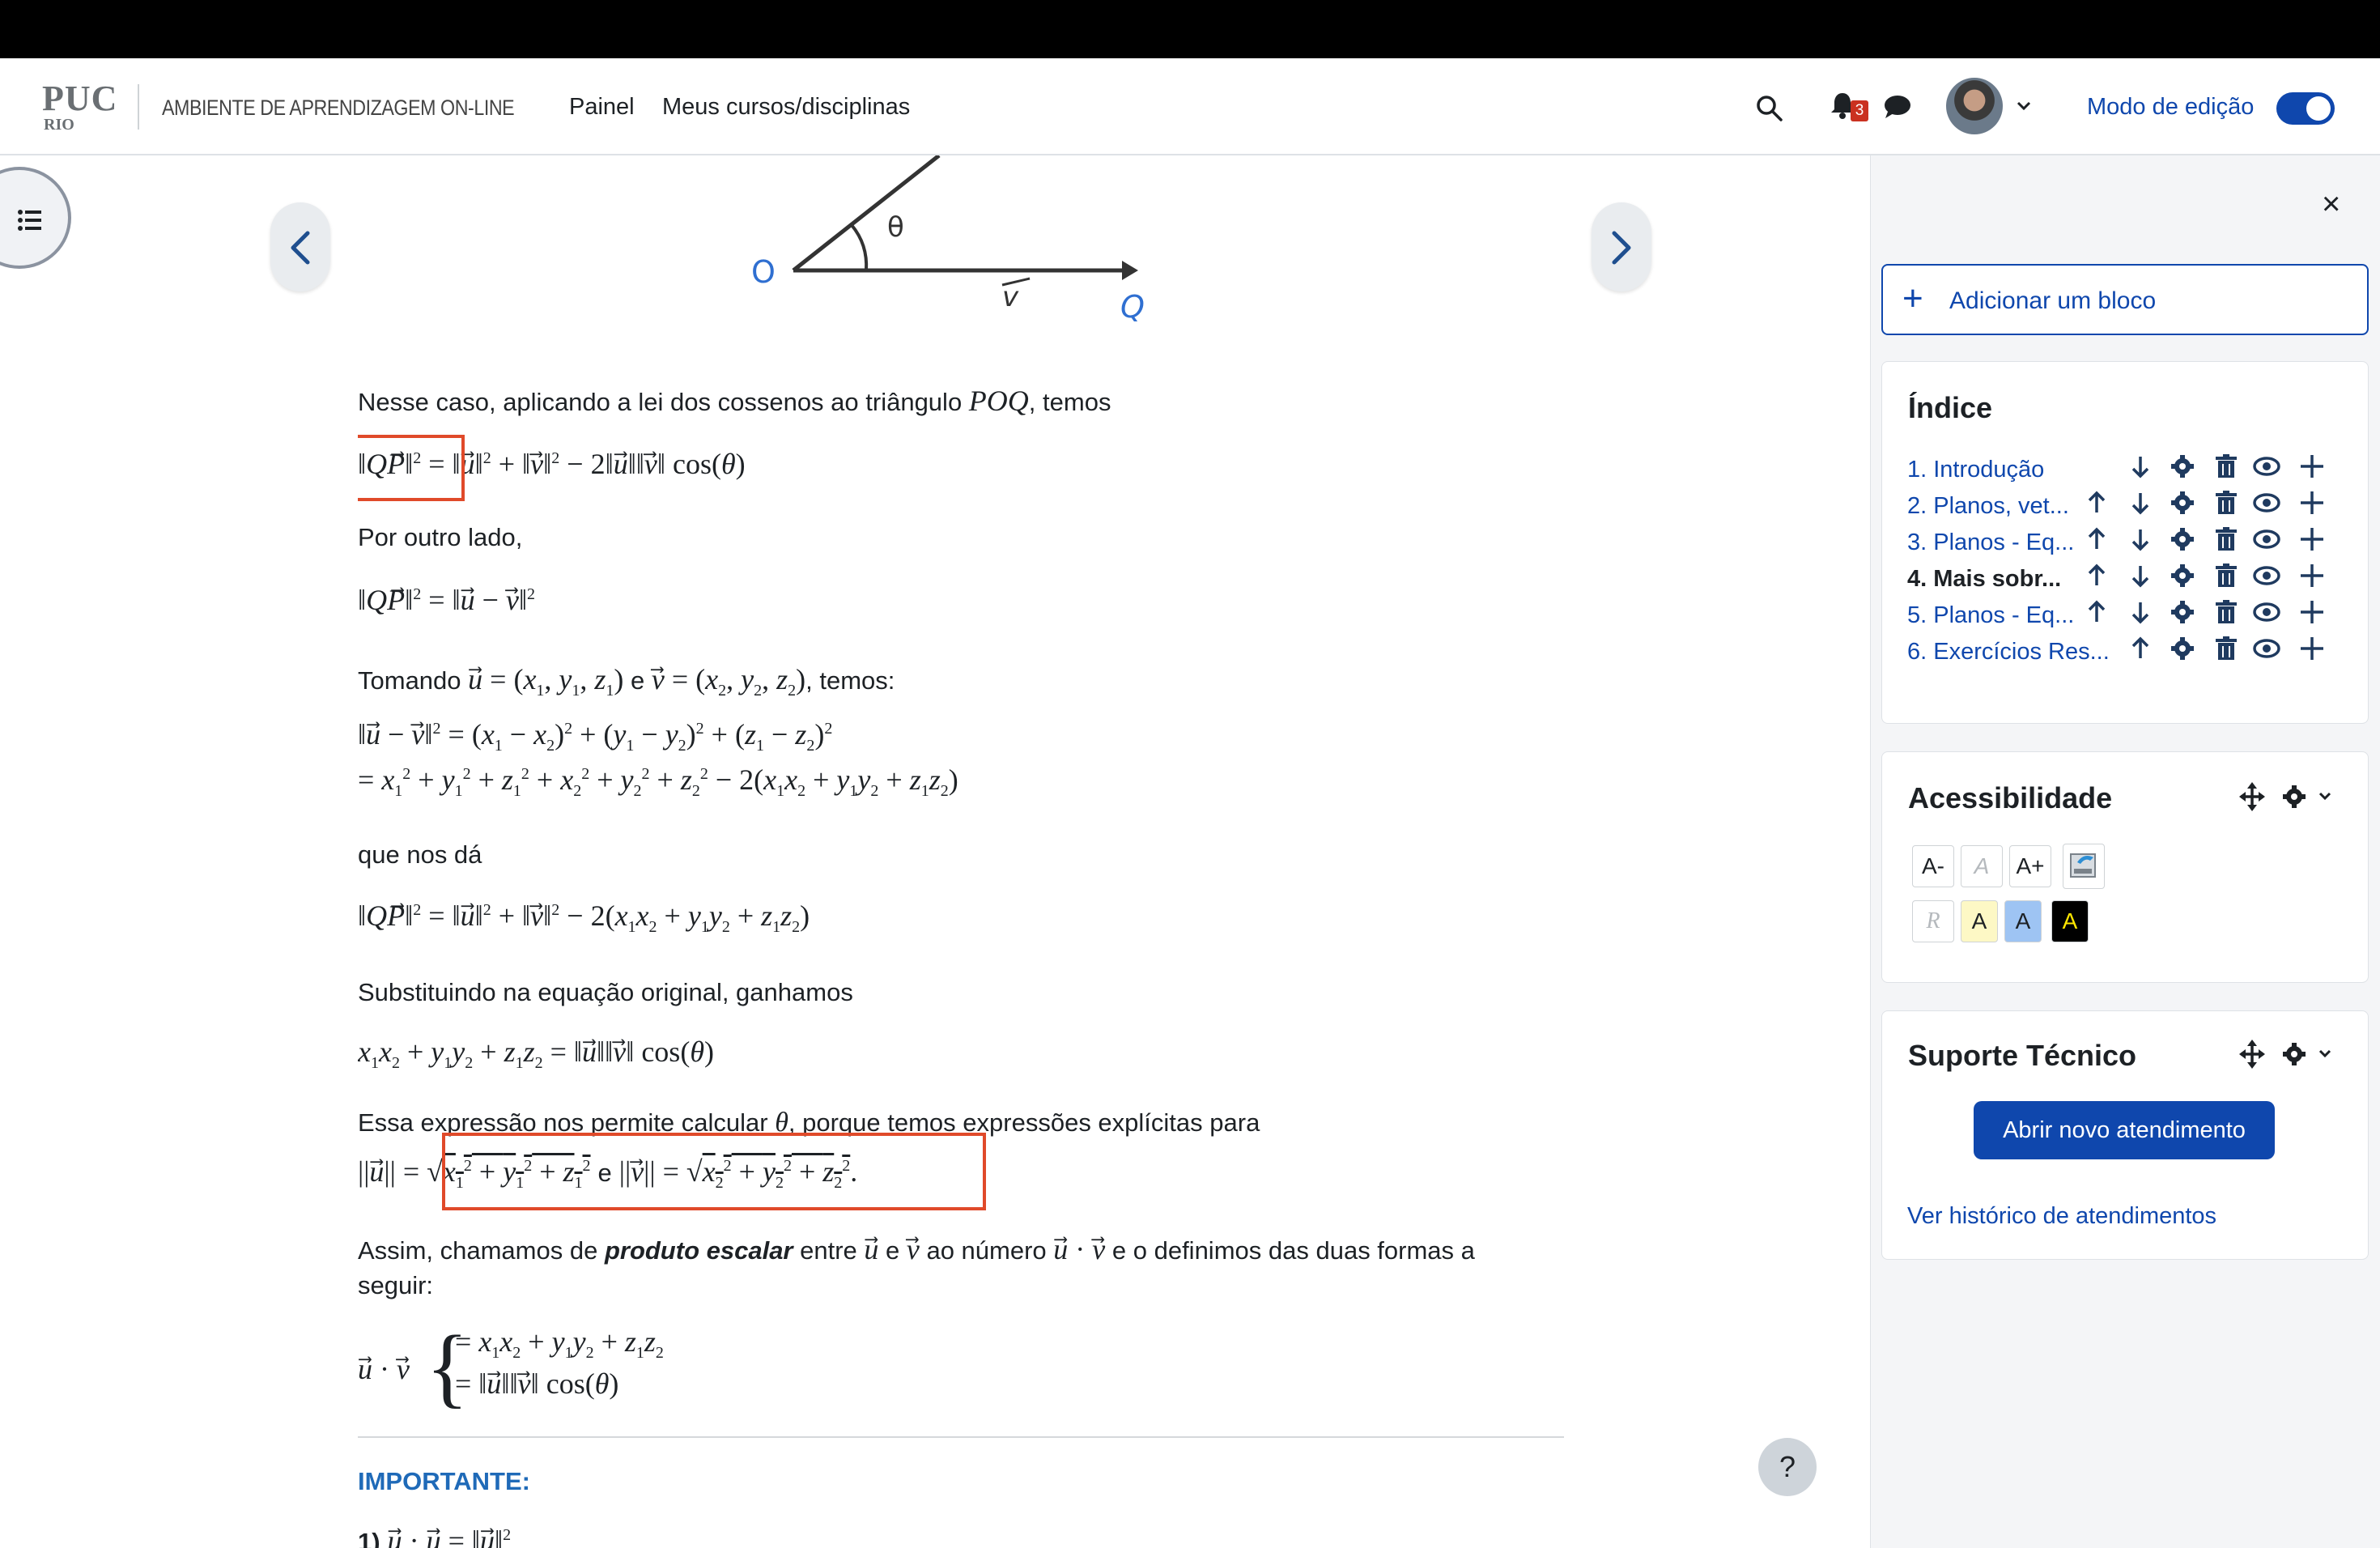 The height and width of the screenshot is (1548, 2380). I want to click on site-name: AMBIENTE DE APRENDIZAGEM ON-LINE, so click(339, 108).